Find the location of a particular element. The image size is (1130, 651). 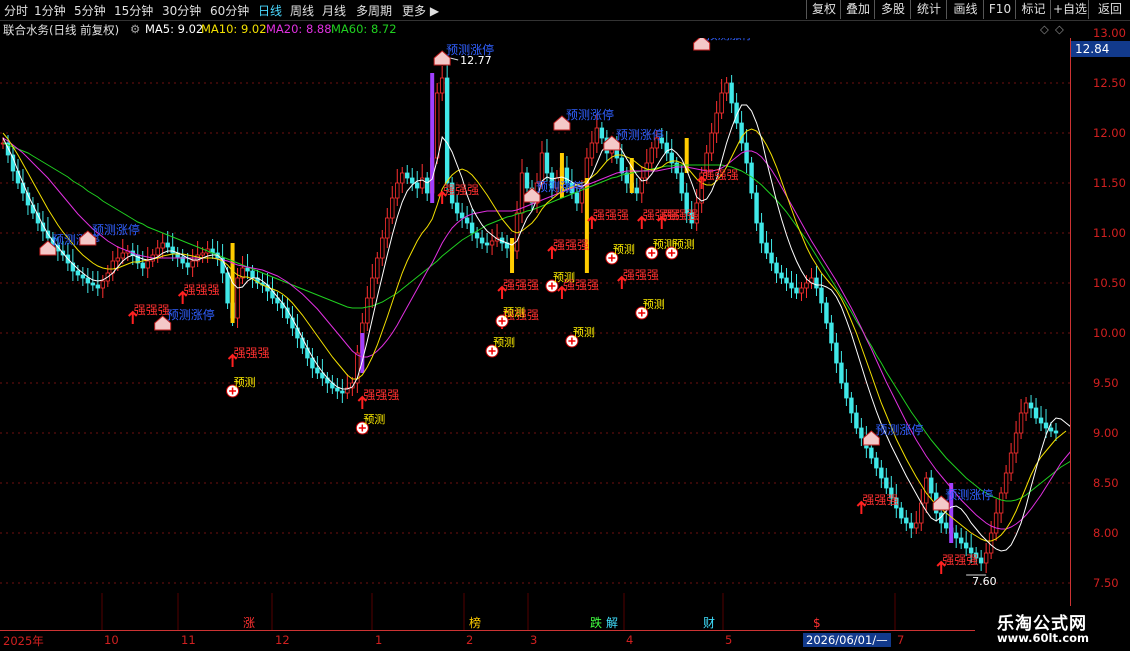

date-axis: 2025年 10 11 12 1 2 3 4 5 2026/06/01/— 7 is located at coordinates (565, 640).